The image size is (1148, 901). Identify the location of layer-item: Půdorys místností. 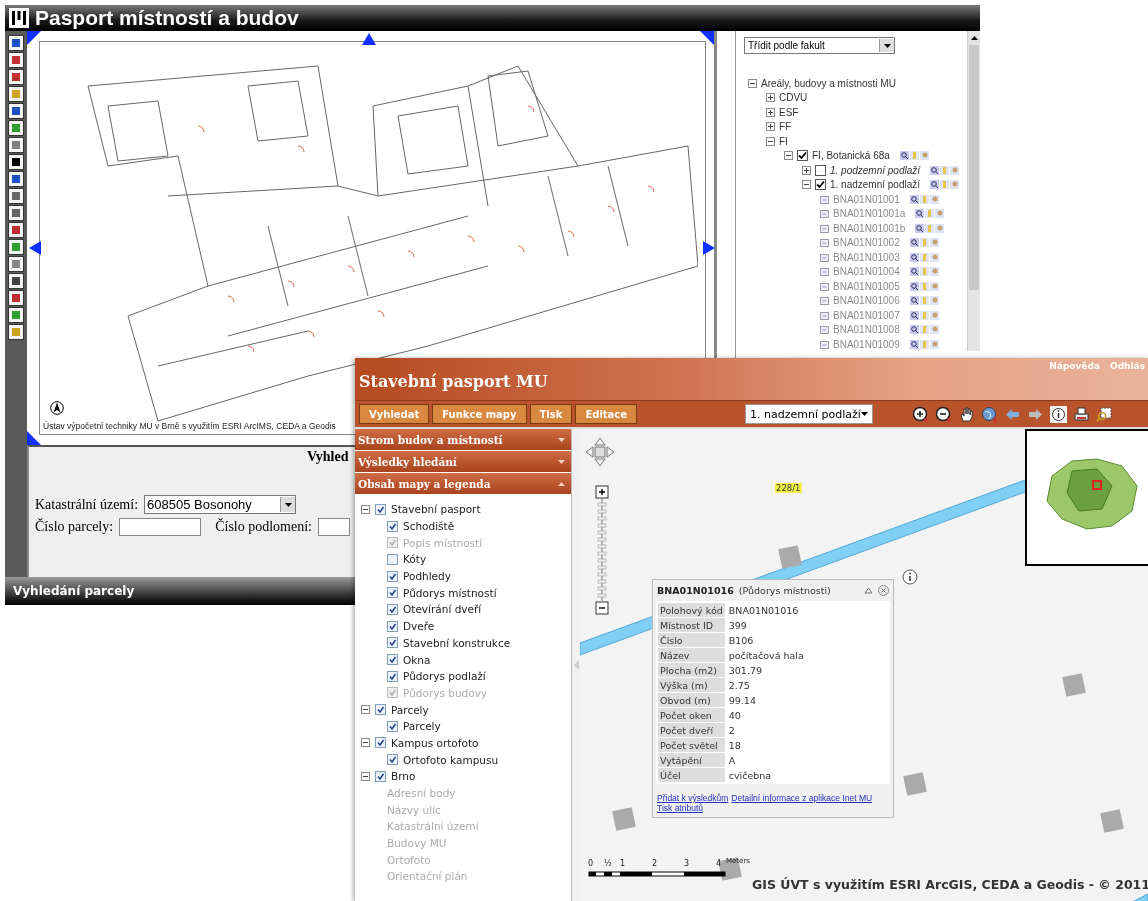
(450, 592).